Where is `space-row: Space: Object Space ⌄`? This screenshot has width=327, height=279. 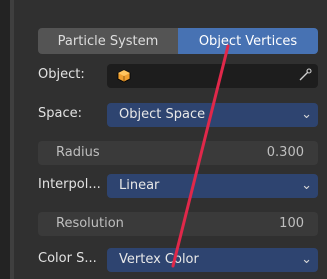 space-row: Space: Object Space ⌄ is located at coordinates (176, 114).